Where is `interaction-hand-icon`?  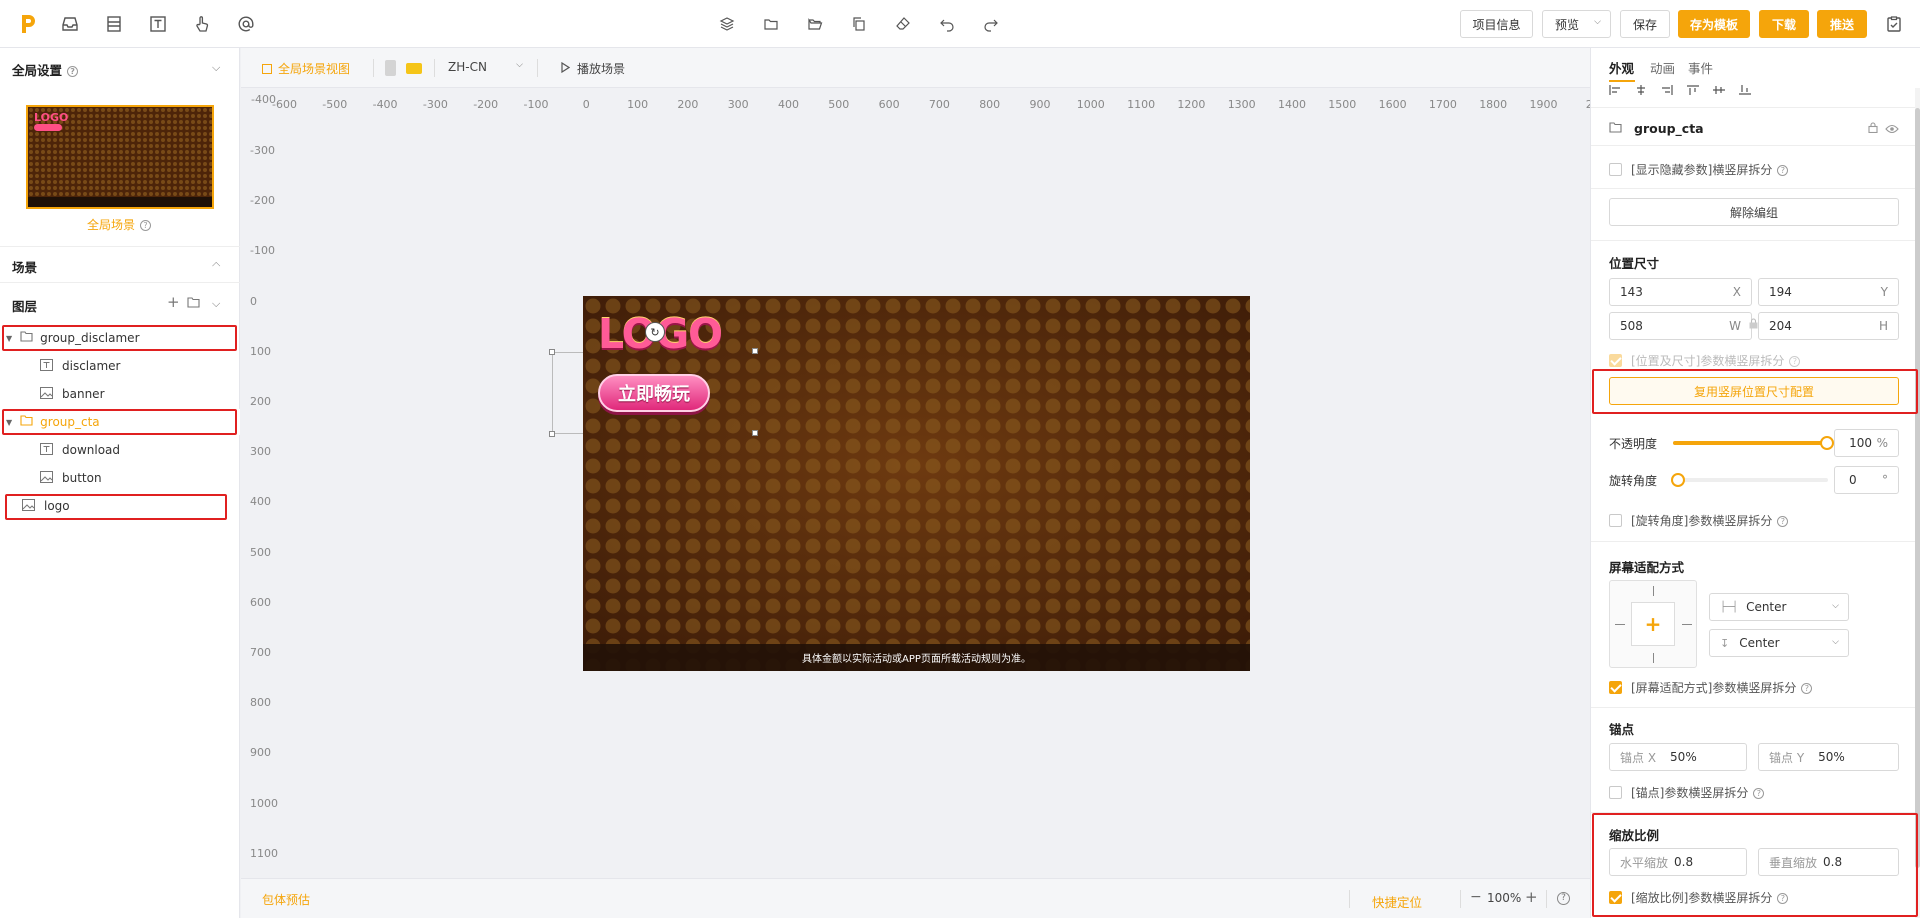 interaction-hand-icon is located at coordinates (202, 24).